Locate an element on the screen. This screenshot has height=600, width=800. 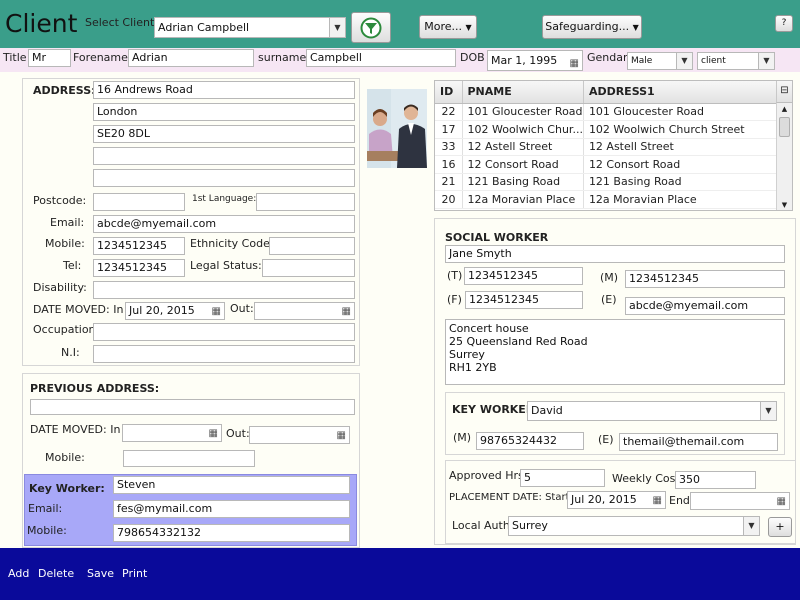
ni-input is located at coordinates (224, 354).